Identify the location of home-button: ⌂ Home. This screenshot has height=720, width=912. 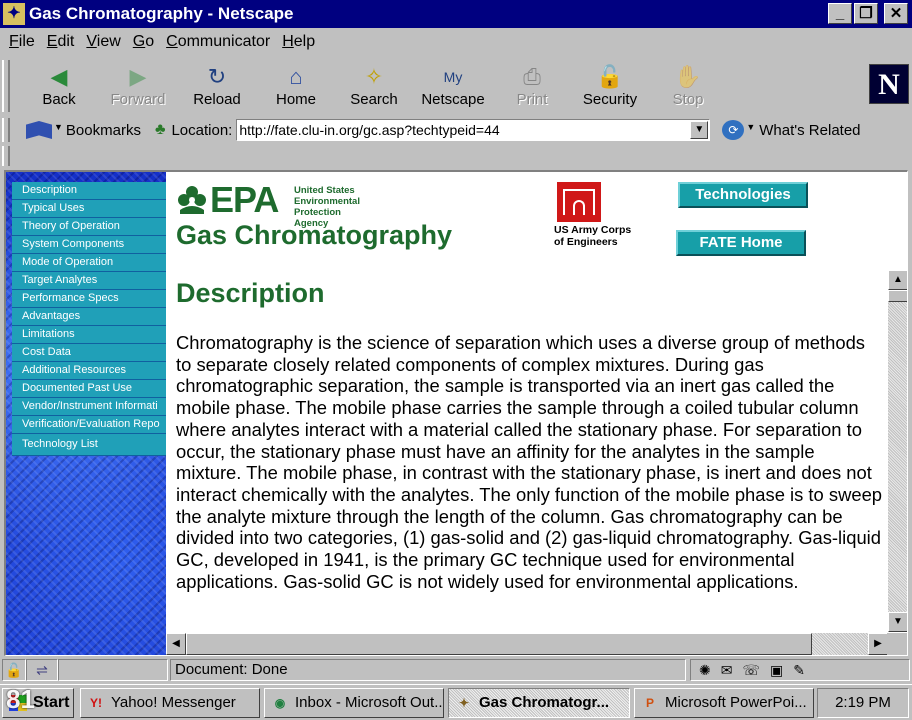
(296, 88).